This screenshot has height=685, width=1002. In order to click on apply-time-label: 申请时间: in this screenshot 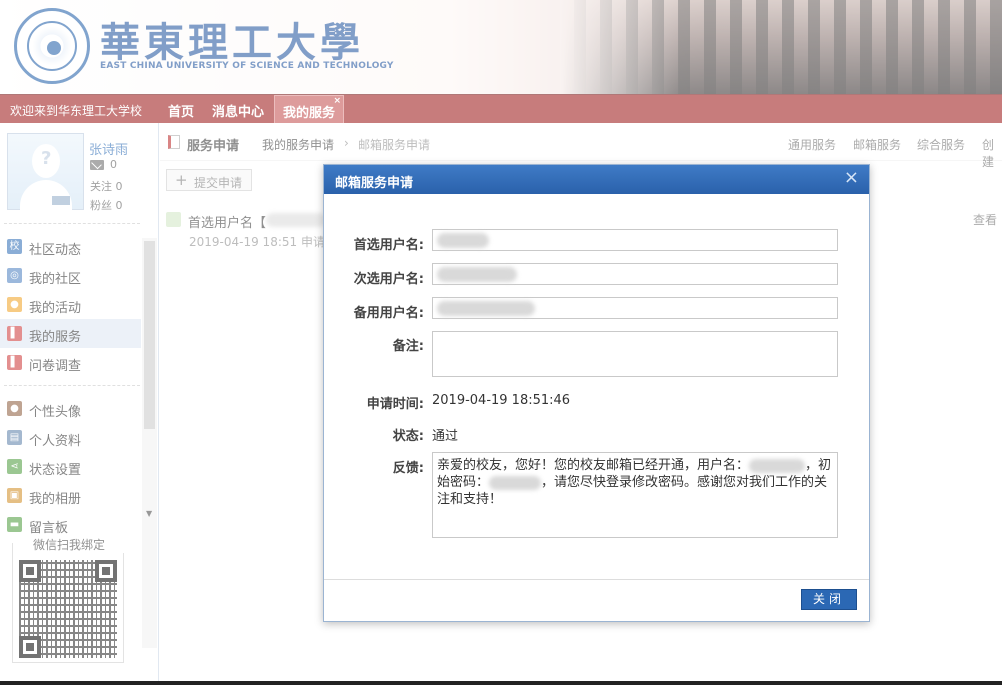, I will do `click(395, 404)`.